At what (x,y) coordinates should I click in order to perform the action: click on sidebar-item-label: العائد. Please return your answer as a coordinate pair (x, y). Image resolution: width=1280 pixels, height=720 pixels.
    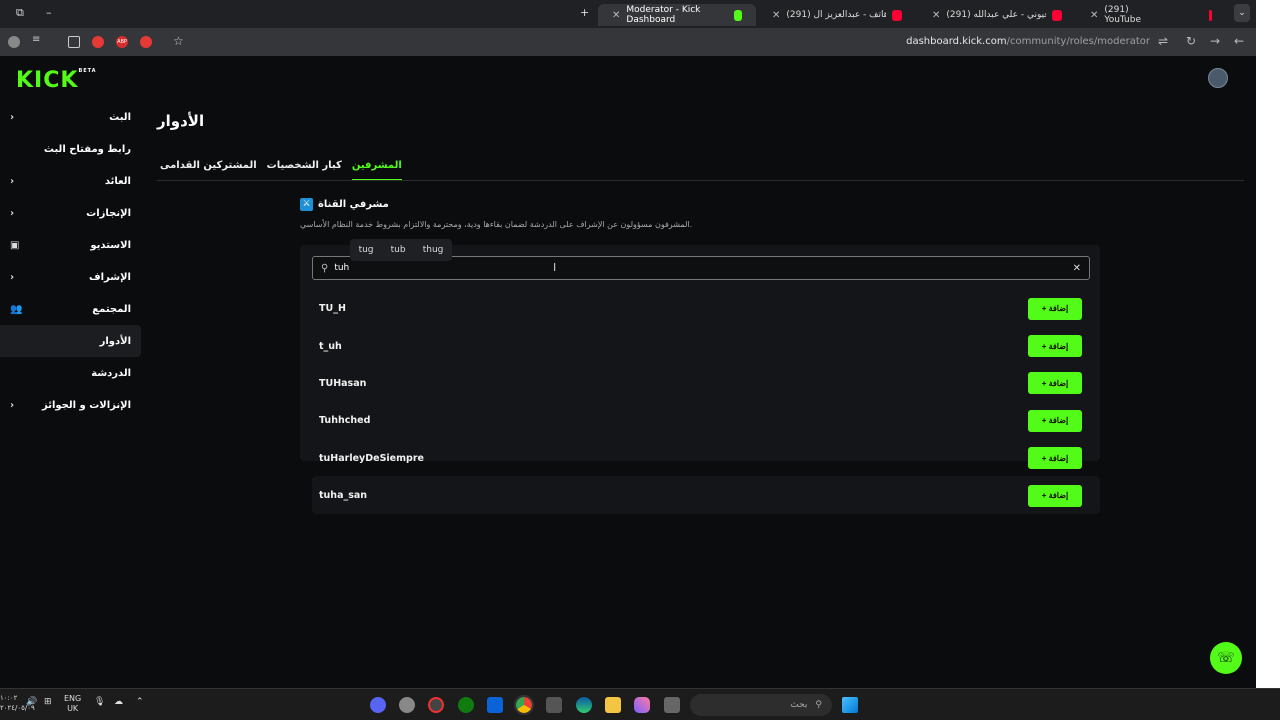
    Looking at the image, I should click on (117, 181).